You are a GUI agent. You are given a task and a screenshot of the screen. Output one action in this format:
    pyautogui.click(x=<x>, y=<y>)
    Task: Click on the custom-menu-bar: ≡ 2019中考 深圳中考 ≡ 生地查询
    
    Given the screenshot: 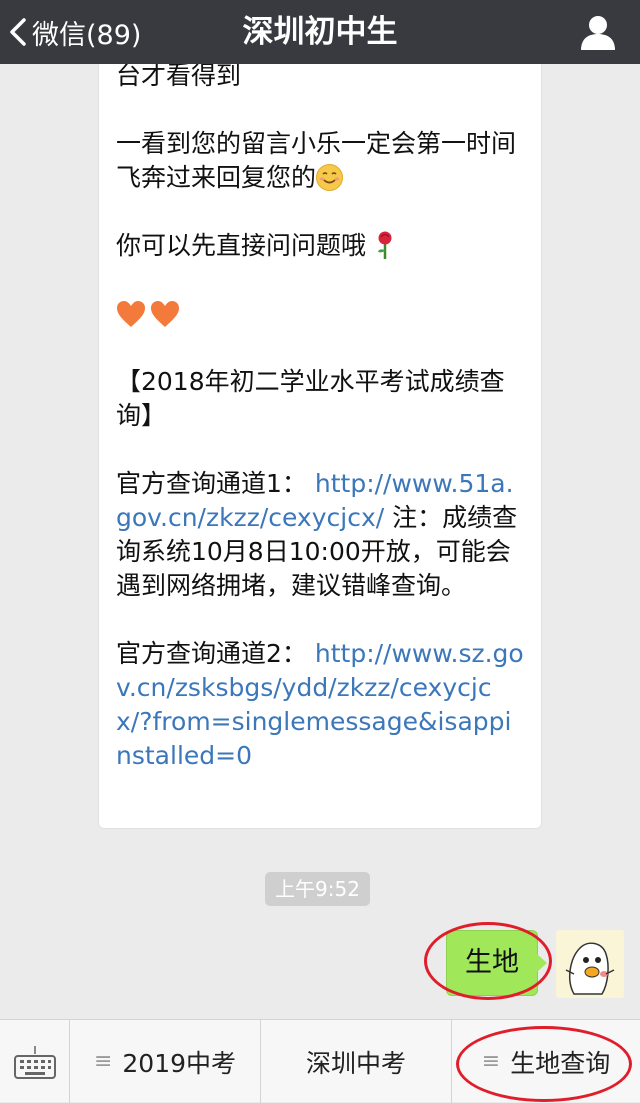 What is the action you would take?
    pyautogui.click(x=320, y=1061)
    